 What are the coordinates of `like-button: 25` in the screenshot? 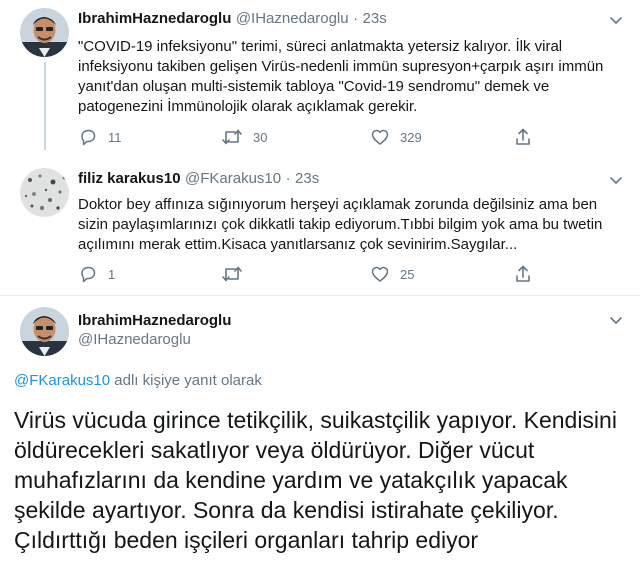 It's located at (392, 274).